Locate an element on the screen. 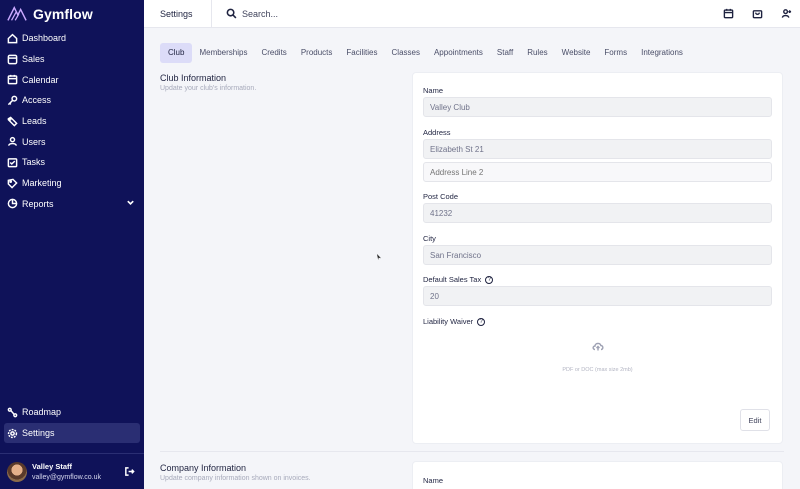 Image resolution: width=800 pixels, height=489 pixels. sidebar-item-marketing: Marketing is located at coordinates (72, 183).